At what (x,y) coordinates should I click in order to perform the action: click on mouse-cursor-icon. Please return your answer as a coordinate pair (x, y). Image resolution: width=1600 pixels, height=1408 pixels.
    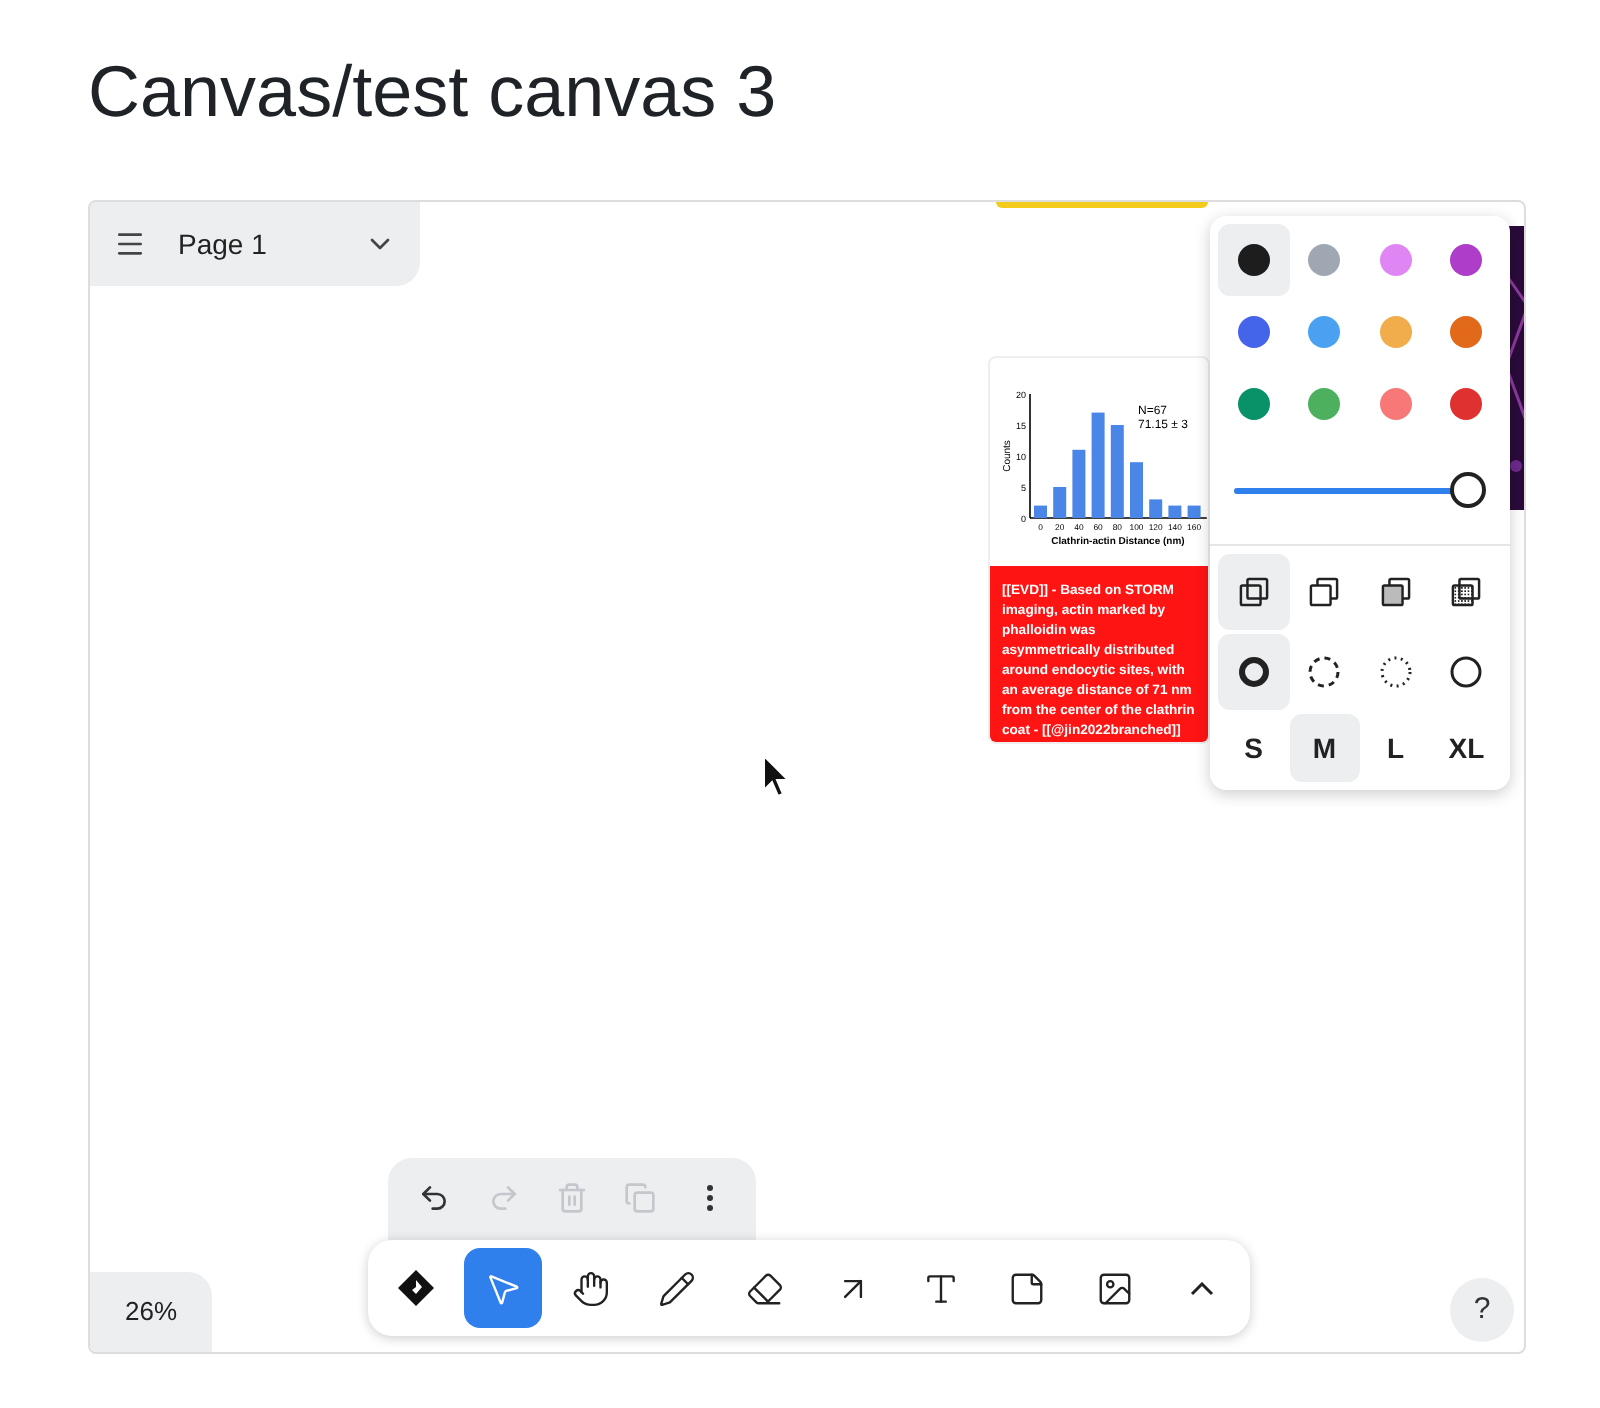
    Looking at the image, I should click on (776, 776).